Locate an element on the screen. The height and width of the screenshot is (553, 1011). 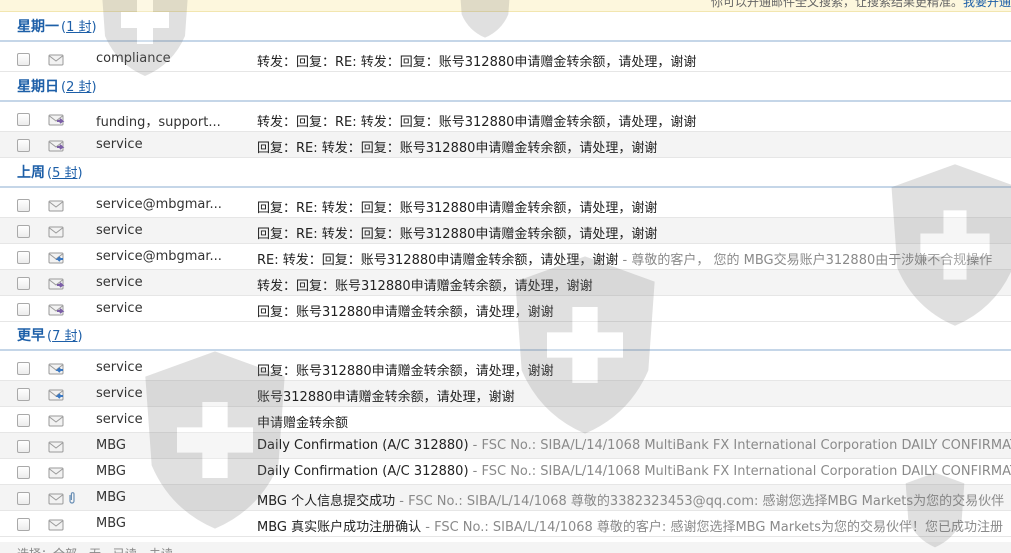
message-row: service 账号312880申请赠金转余额，请处理，谢谢 is located at coordinates (505, 394).